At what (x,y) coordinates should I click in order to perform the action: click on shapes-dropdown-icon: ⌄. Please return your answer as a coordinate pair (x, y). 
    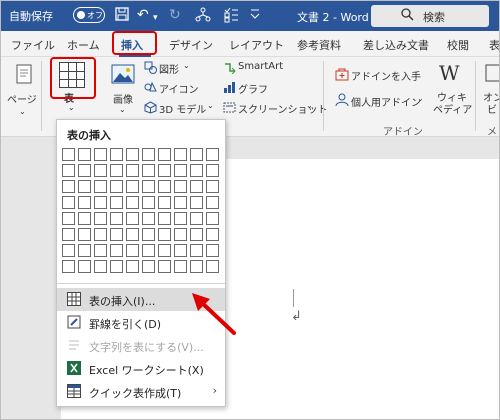
    Looking at the image, I should click on (186, 65).